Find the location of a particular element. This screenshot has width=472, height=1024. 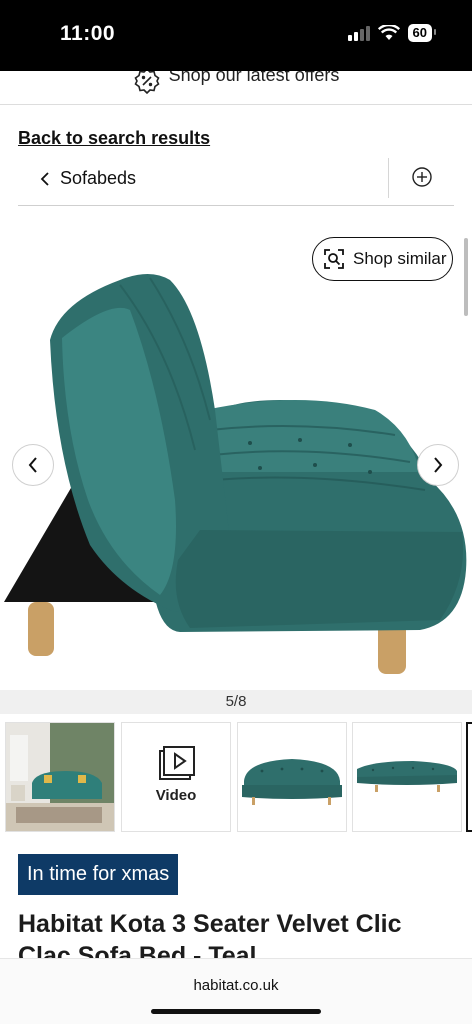

video-label: Video is located at coordinates (176, 795).